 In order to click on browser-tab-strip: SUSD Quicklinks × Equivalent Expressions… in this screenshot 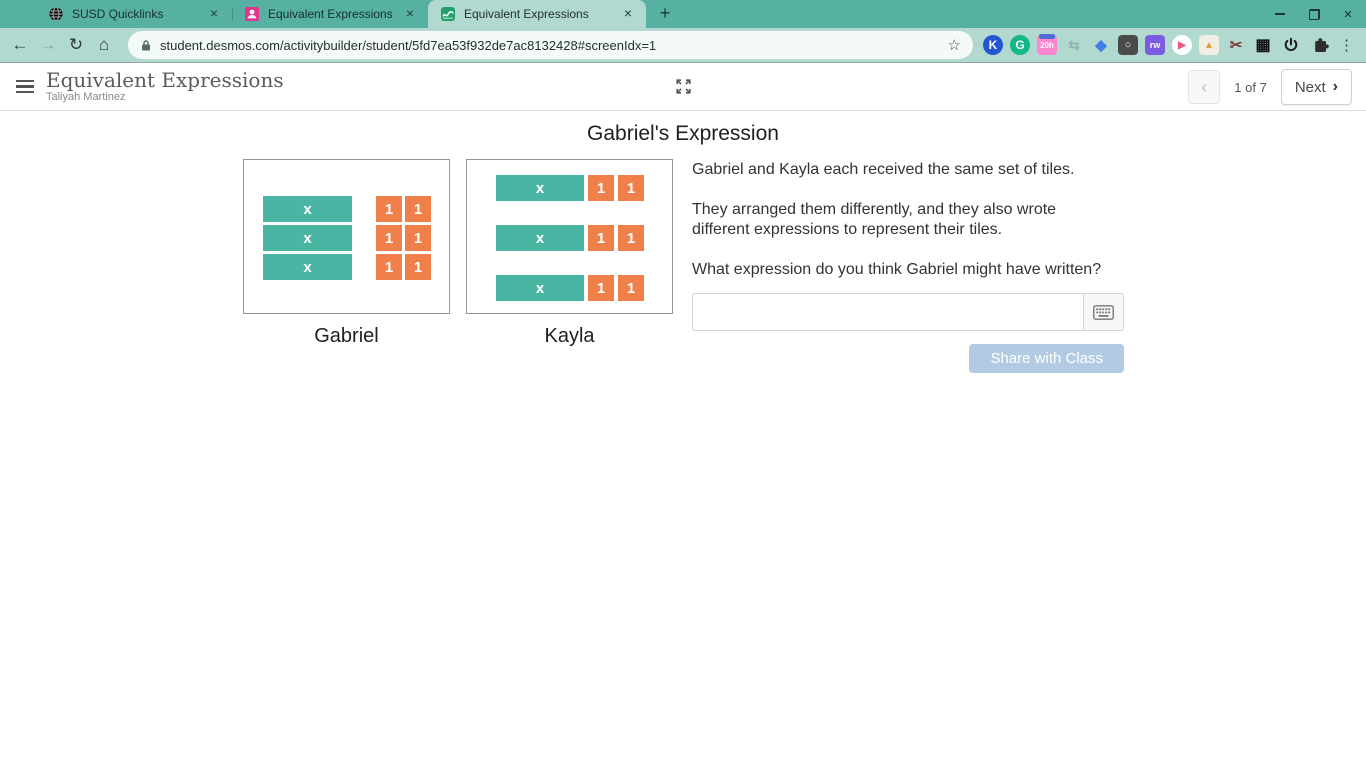, I will do `click(683, 14)`.